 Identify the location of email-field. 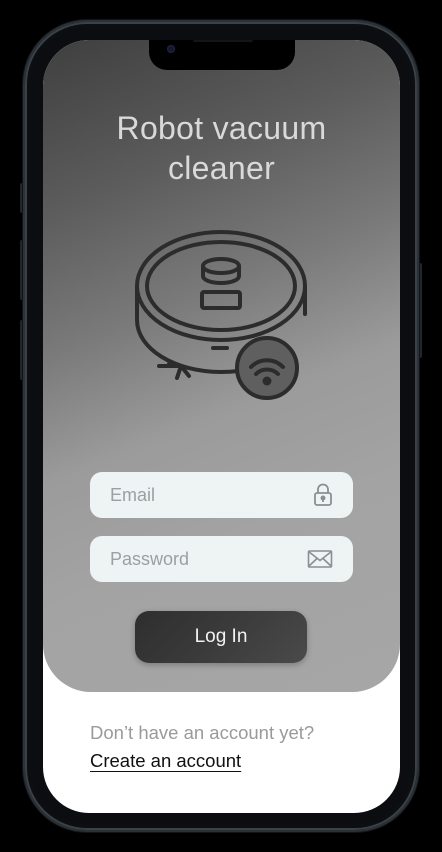
(221, 495).